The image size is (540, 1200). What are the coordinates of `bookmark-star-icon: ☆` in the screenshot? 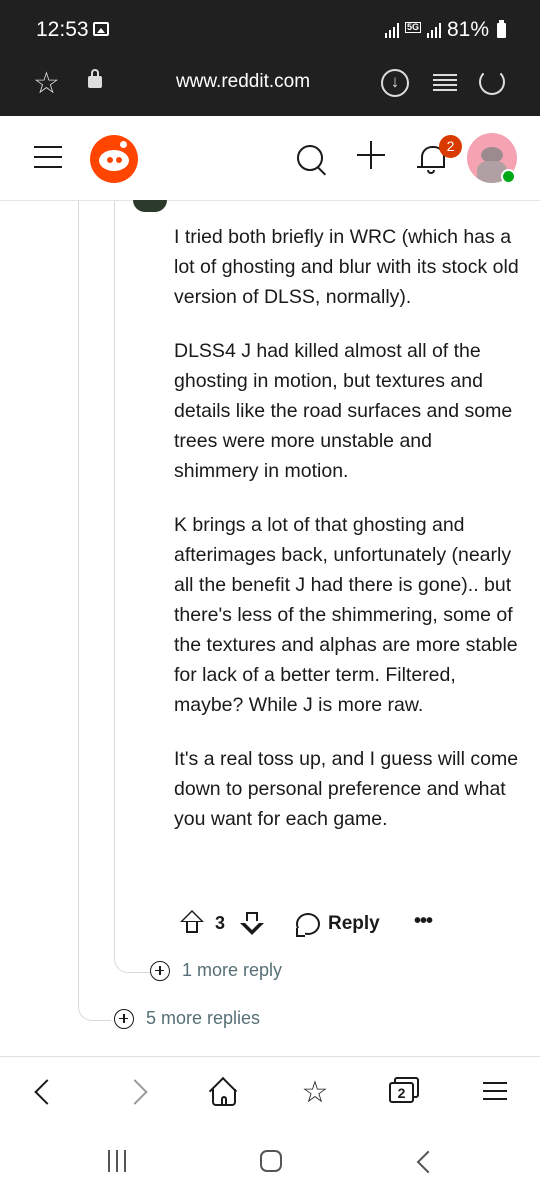 It's located at (46, 84).